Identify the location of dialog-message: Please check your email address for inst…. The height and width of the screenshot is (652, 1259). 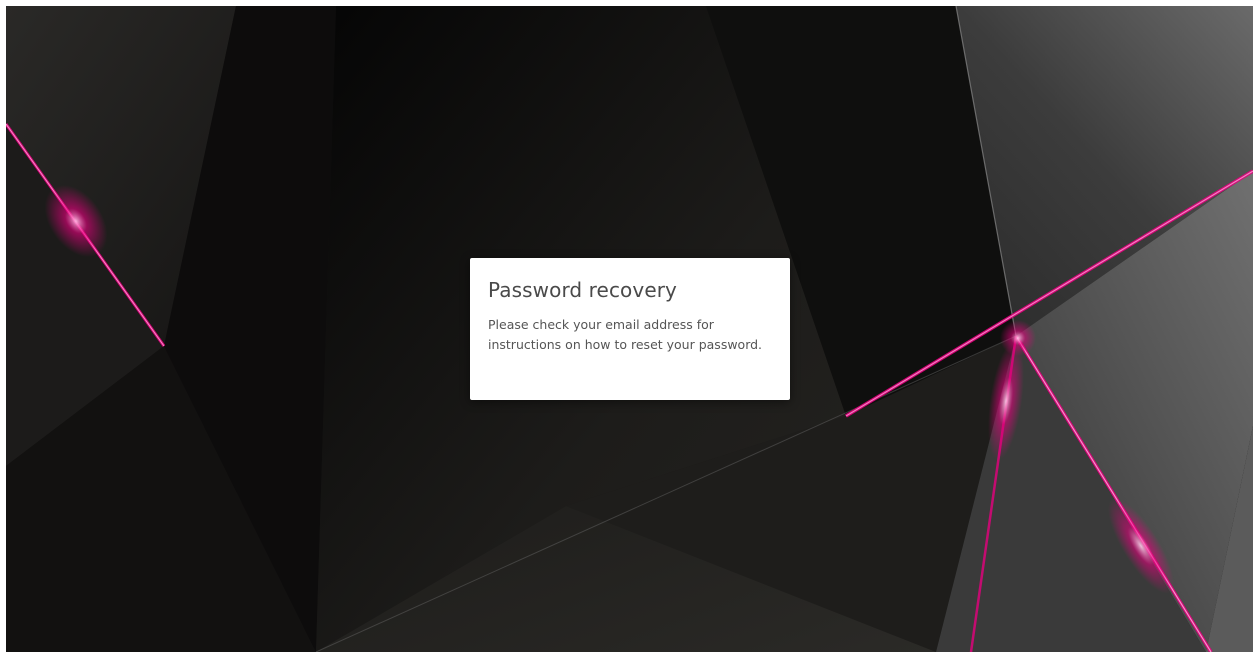
(625, 334).